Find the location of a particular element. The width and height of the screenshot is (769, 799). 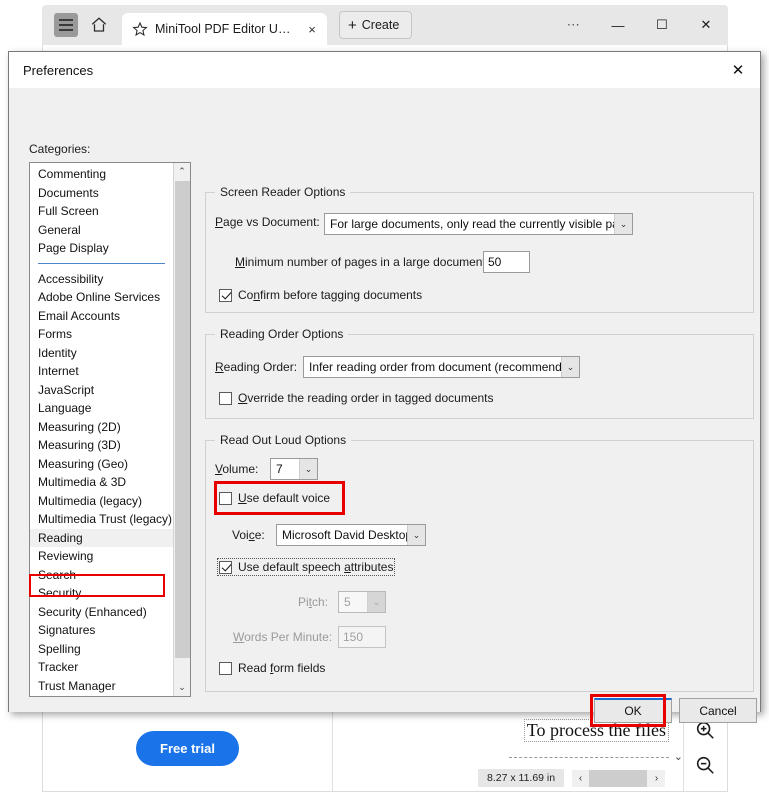

horizontal-scroll-track is located at coordinates (618, 778).